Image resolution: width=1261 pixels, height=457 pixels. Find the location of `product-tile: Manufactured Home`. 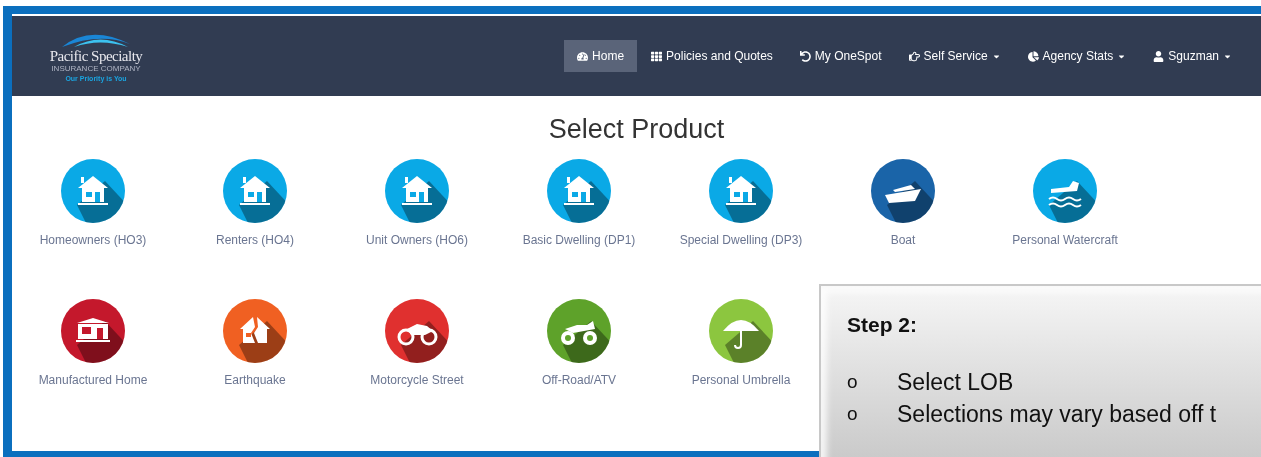

product-tile: Manufactured Home is located at coordinates (93, 344).